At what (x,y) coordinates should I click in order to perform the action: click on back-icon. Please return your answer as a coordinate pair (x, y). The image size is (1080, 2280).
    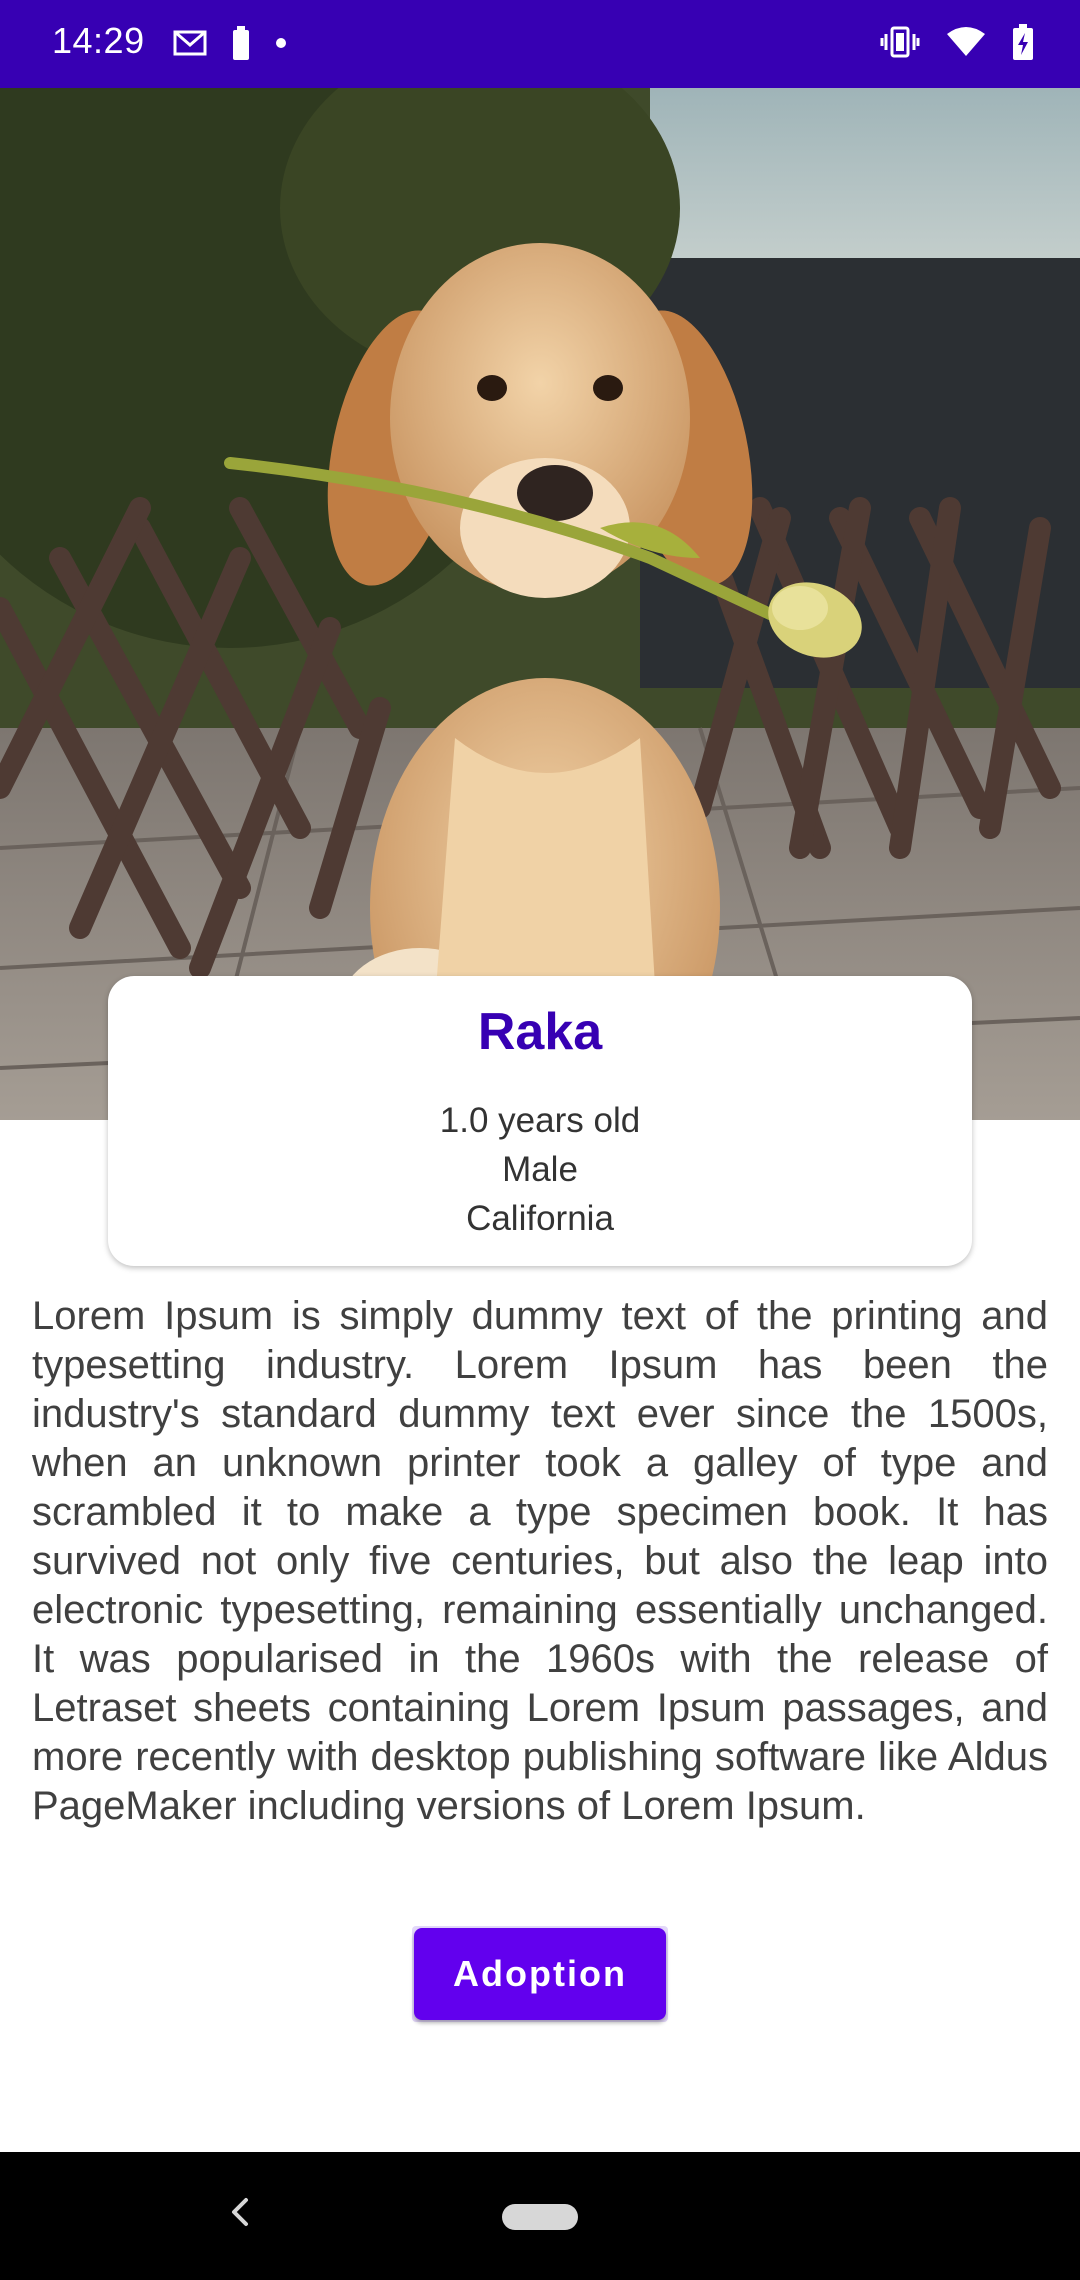
    Looking at the image, I should click on (241, 2212).